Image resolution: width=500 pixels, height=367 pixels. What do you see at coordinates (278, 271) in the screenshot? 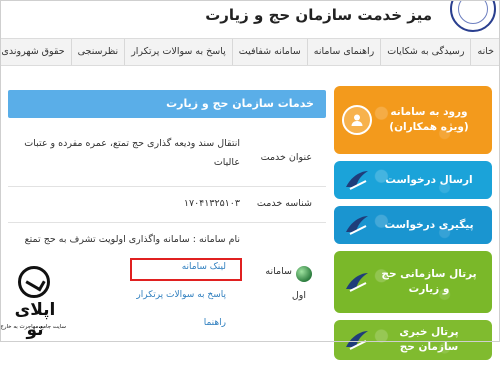
I see `system-label: سامانه` at bounding box center [278, 271].